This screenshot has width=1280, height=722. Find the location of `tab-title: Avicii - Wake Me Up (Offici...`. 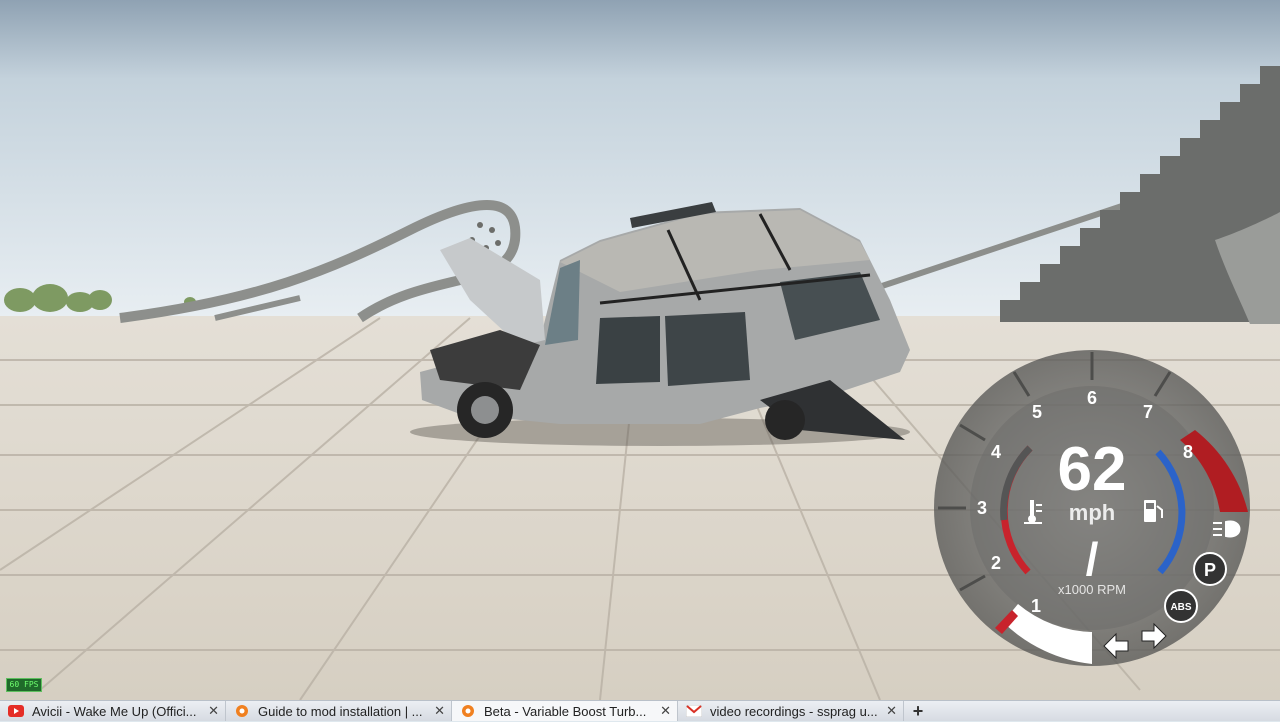

tab-title: Avicii - Wake Me Up (Offici... is located at coordinates (114, 711).